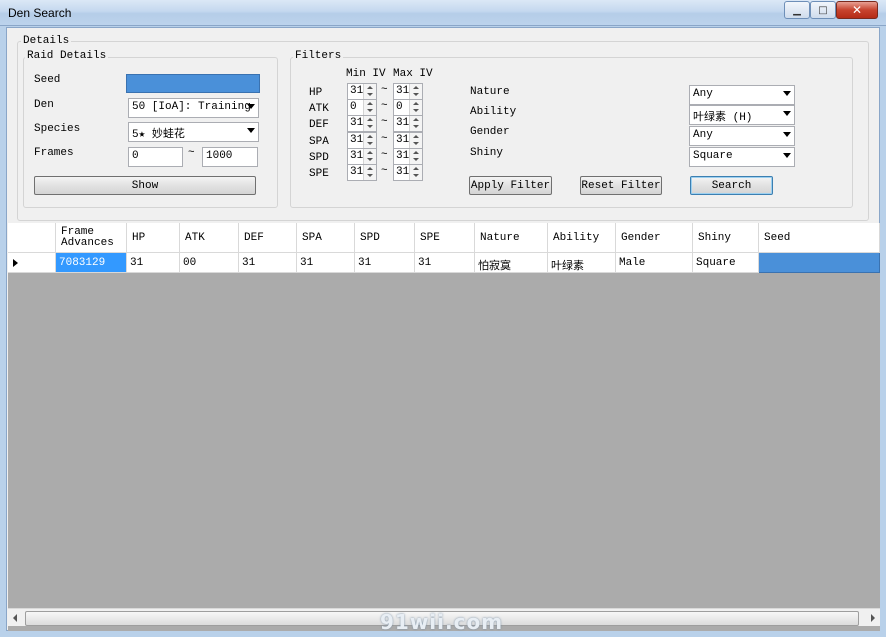 This screenshot has width=886, height=637. Describe the element at coordinates (385, 238) in the screenshot. I see `column-header: SPD` at that location.